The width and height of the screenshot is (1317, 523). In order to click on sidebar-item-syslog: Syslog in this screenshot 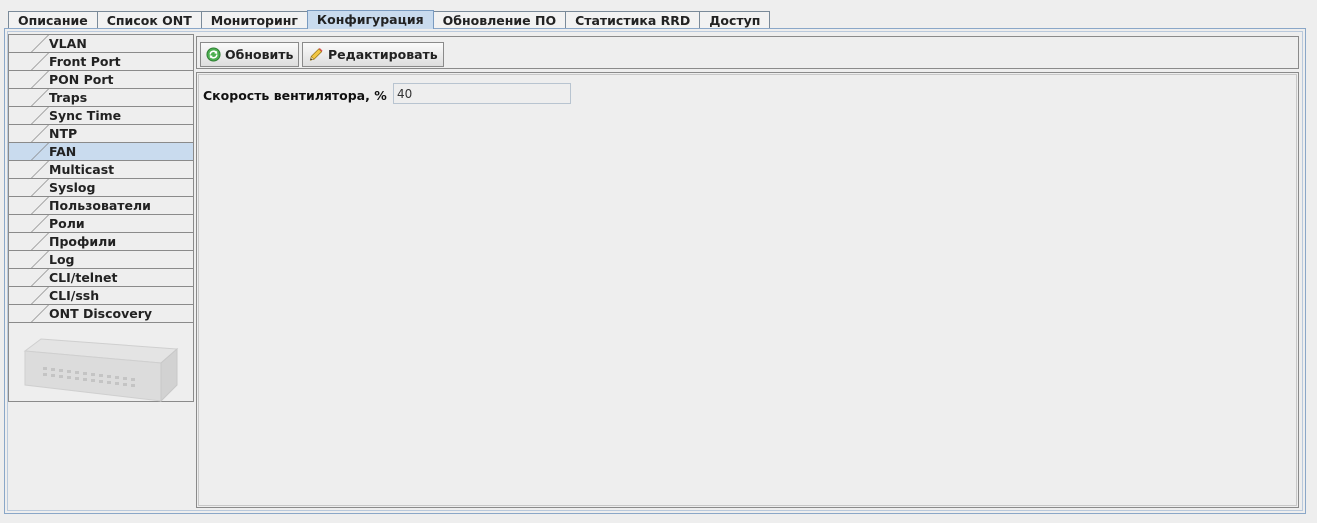, I will do `click(101, 188)`.